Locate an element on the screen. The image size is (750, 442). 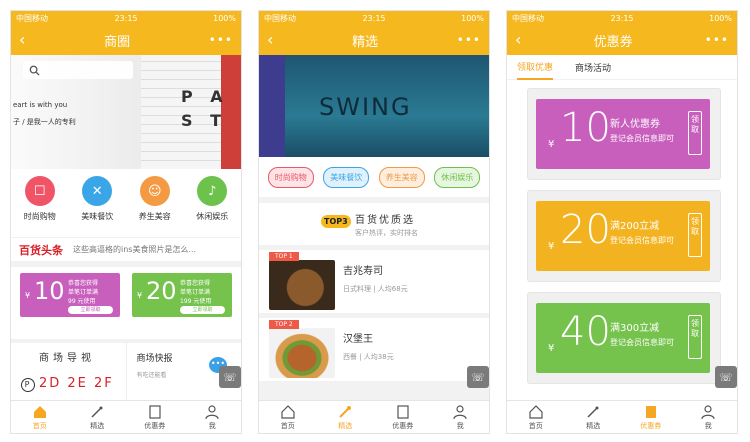
banner-decor is located at coordinates (272, 106).